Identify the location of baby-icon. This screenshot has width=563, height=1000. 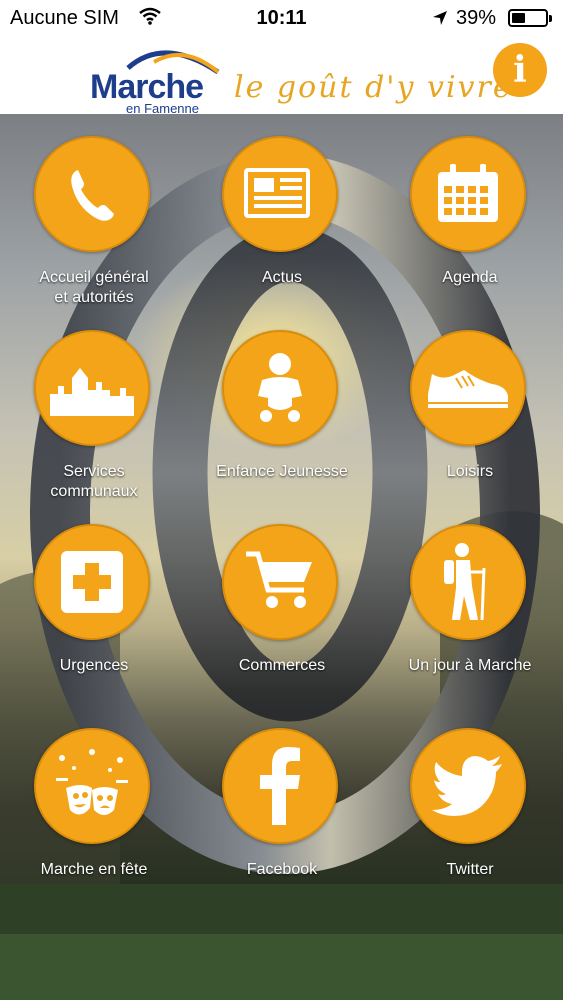
(280, 388).